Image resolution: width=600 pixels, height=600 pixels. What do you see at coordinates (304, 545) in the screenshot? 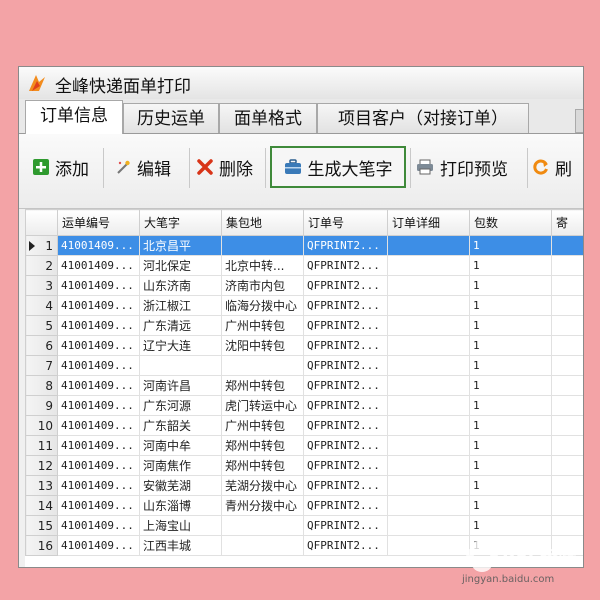
I see `table-row: 16 41001409... 江西丰城 QFPRINT2... 1` at bounding box center [304, 545].